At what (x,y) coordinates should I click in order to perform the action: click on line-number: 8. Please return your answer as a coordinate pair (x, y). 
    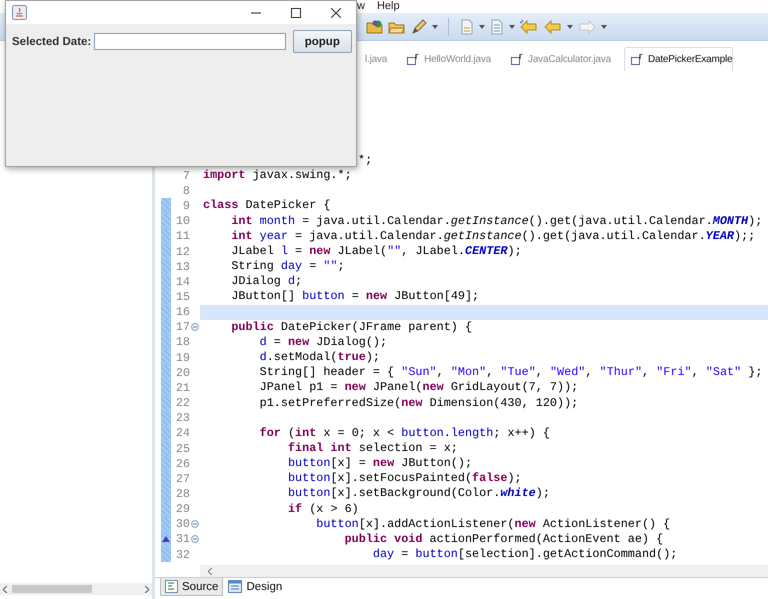
    Looking at the image, I should click on (186, 191).